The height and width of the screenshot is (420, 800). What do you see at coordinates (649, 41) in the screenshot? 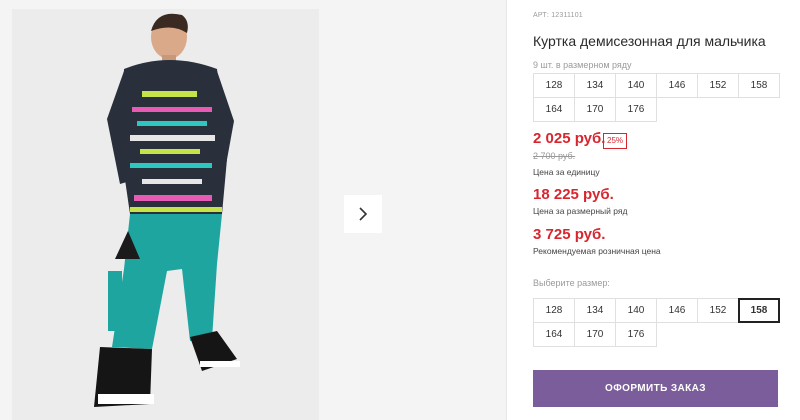
I see `product-title: Куртка демисезонная для мальчика` at bounding box center [649, 41].